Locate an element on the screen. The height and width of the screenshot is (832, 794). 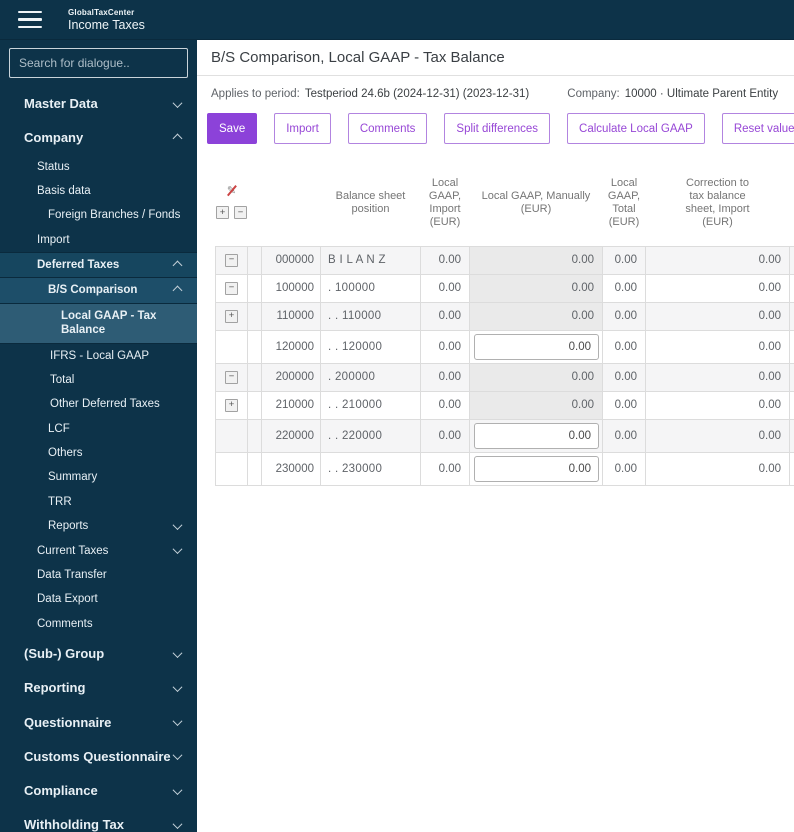
column-header-import: Local GAAP, Import (EUR) is located at coordinates (445, 202).